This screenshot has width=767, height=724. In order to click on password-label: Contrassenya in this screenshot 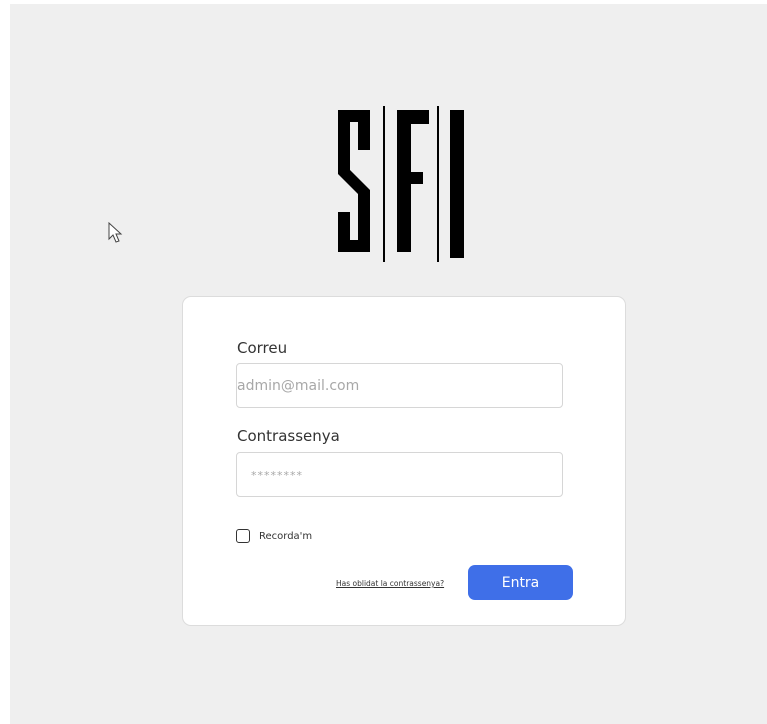, I will do `click(288, 436)`.